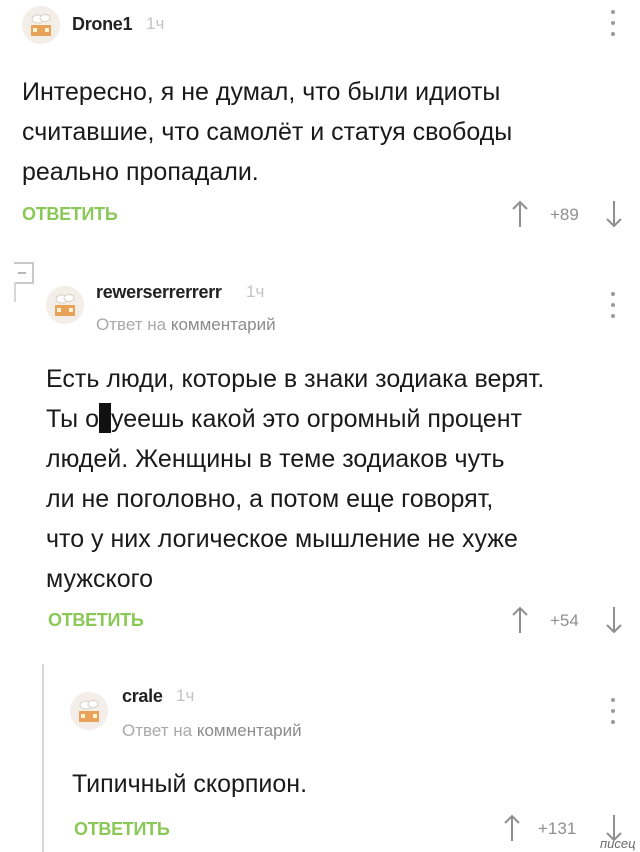 This screenshot has width=640, height=852. I want to click on watermark: писец, so click(618, 843).